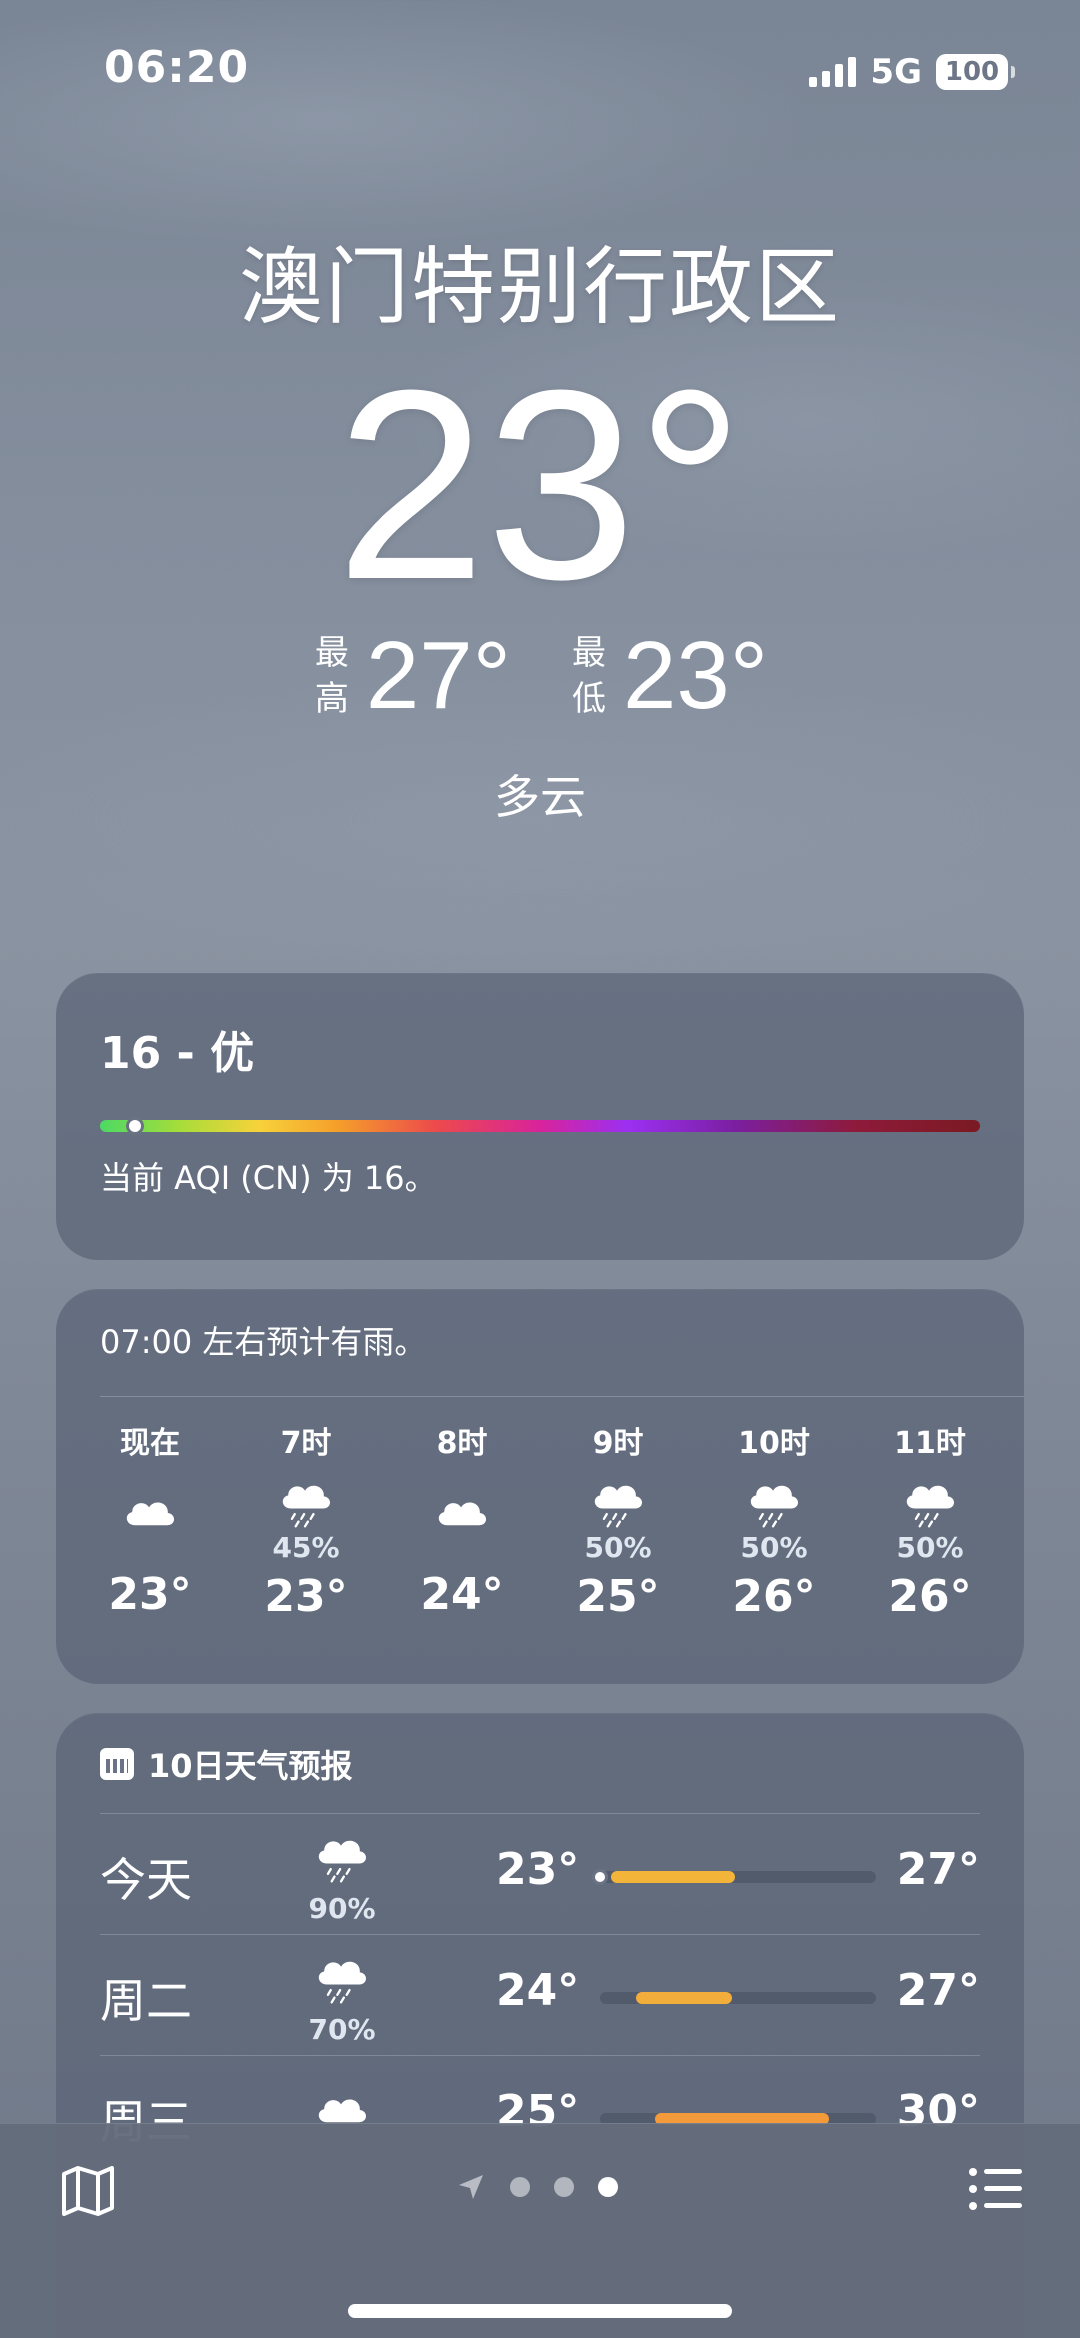 This screenshot has width=1080, height=2338. Describe the element at coordinates (177, 1053) in the screenshot. I see `aqi-title: 16 - 优` at that location.